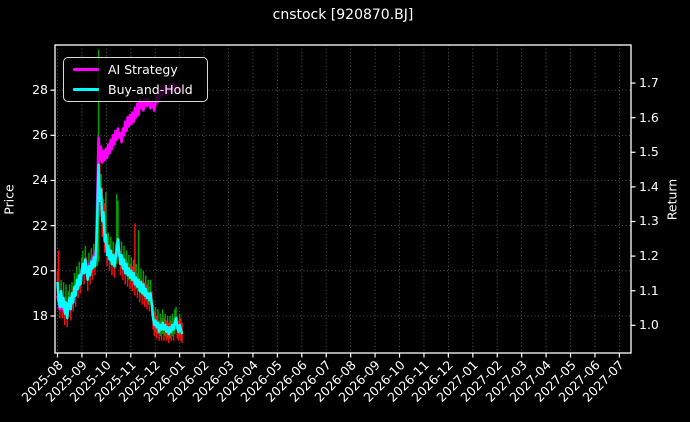  What do you see at coordinates (649, 117) in the screenshot?
I see `return-tick-label: 1.6` at bounding box center [649, 117].